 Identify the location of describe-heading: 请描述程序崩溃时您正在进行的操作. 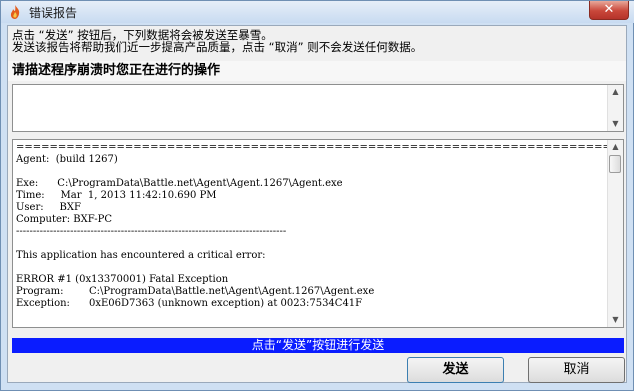
(317, 71).